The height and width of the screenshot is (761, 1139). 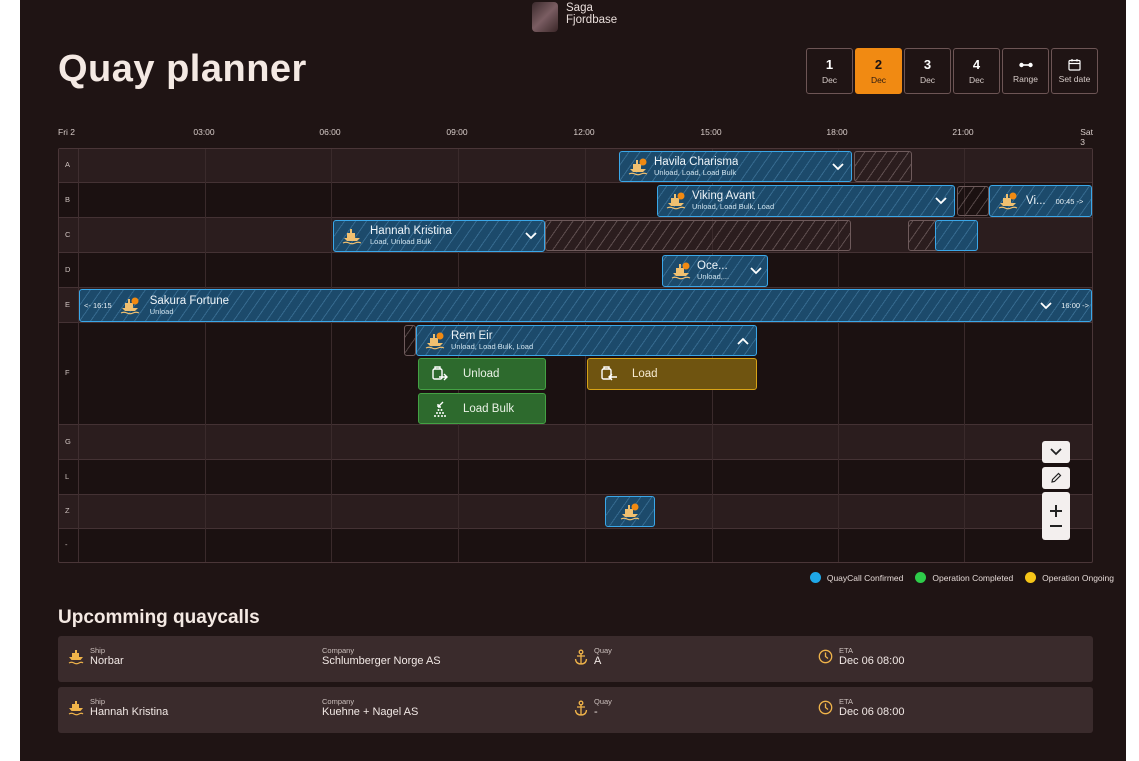 I want to click on ship-name: Hannah Kristina, so click(x=411, y=231).